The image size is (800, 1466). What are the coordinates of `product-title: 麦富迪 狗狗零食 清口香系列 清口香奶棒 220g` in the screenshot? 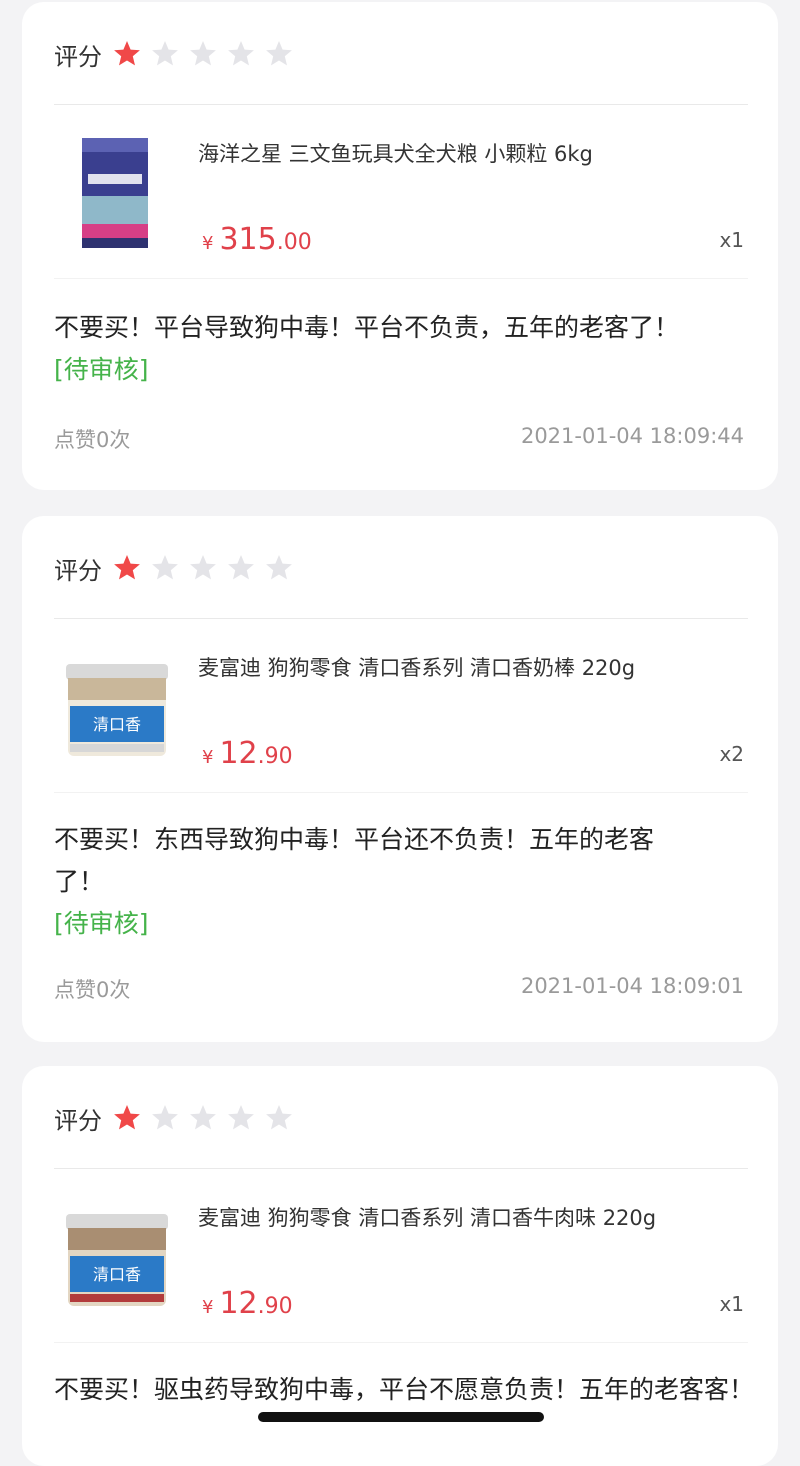 It's located at (416, 667).